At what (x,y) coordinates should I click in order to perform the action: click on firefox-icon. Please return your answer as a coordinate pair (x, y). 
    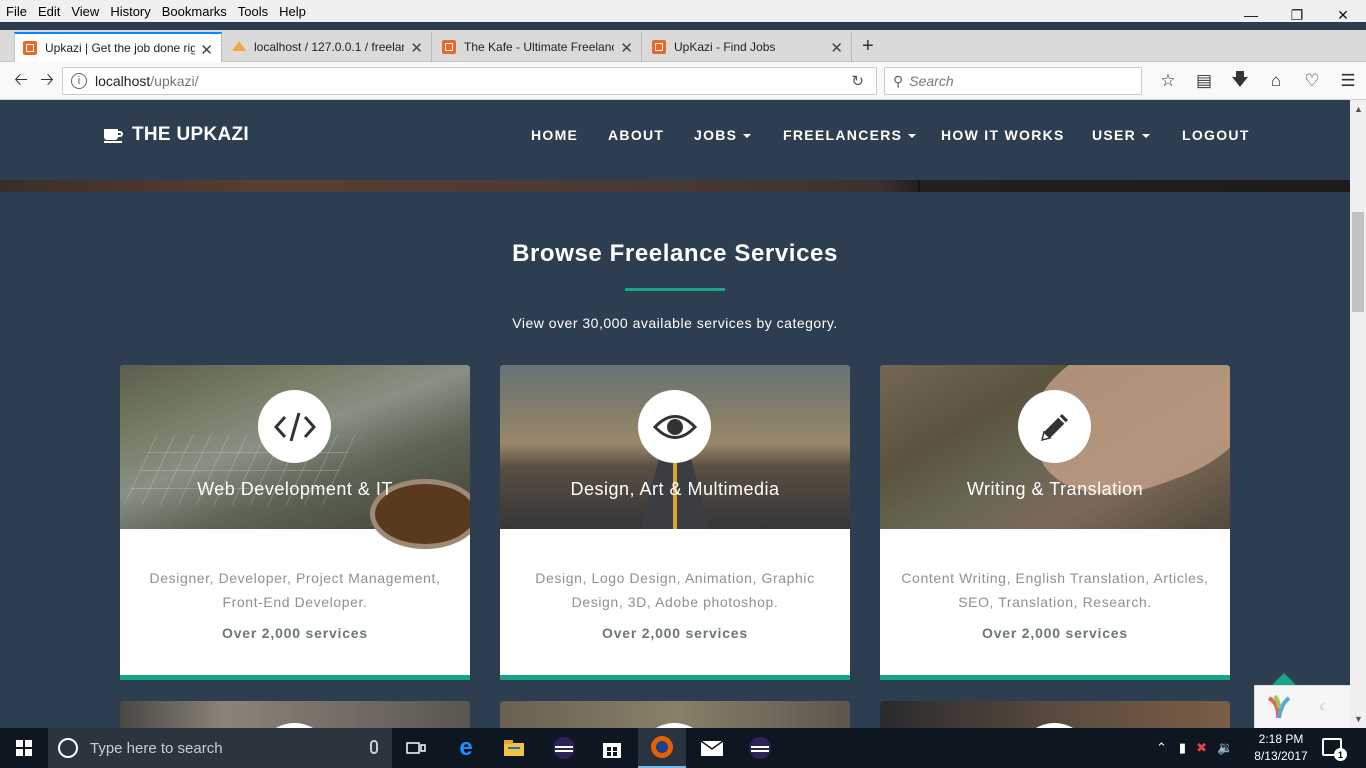
    Looking at the image, I should click on (662, 748).